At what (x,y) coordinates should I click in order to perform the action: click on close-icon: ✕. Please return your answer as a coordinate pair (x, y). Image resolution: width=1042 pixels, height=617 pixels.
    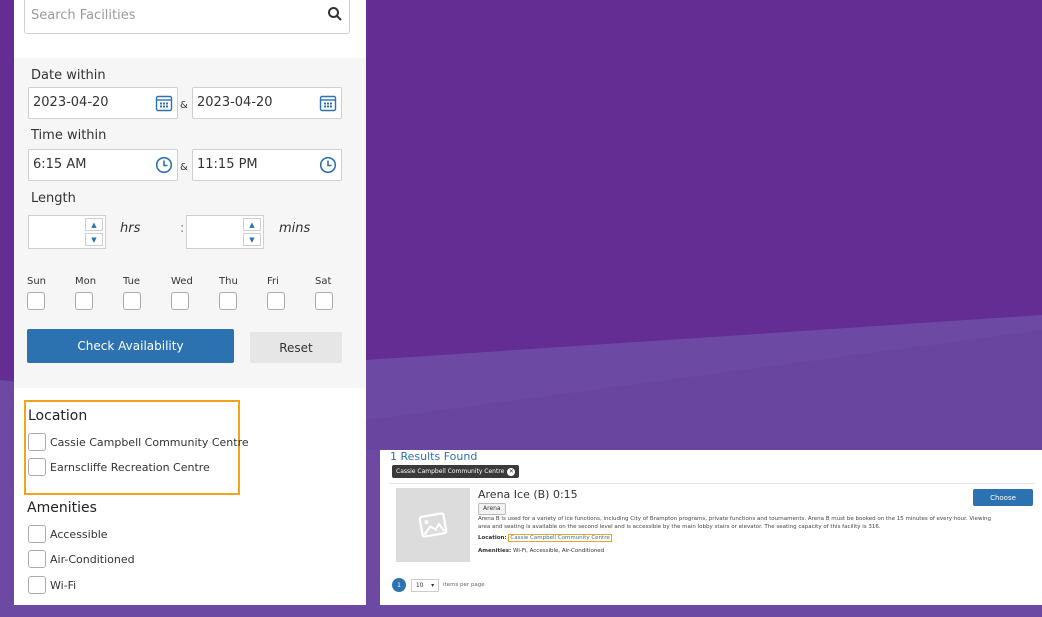
    Looking at the image, I should click on (511, 471).